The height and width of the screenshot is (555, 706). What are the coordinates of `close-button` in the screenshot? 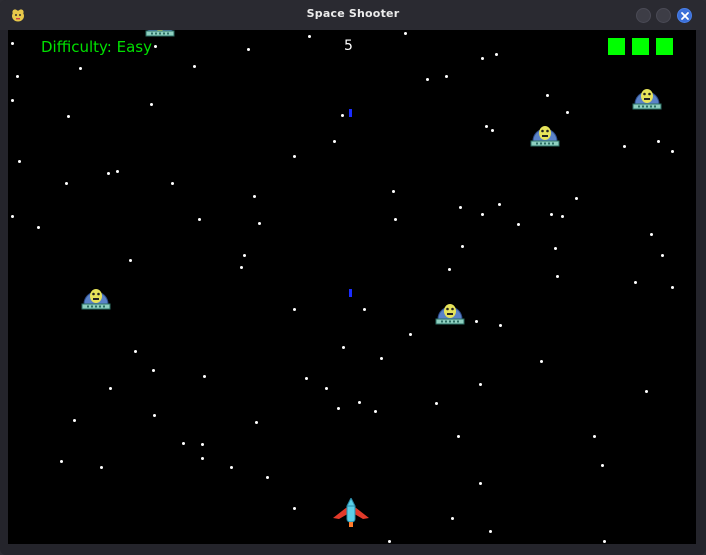 It's located at (684, 15).